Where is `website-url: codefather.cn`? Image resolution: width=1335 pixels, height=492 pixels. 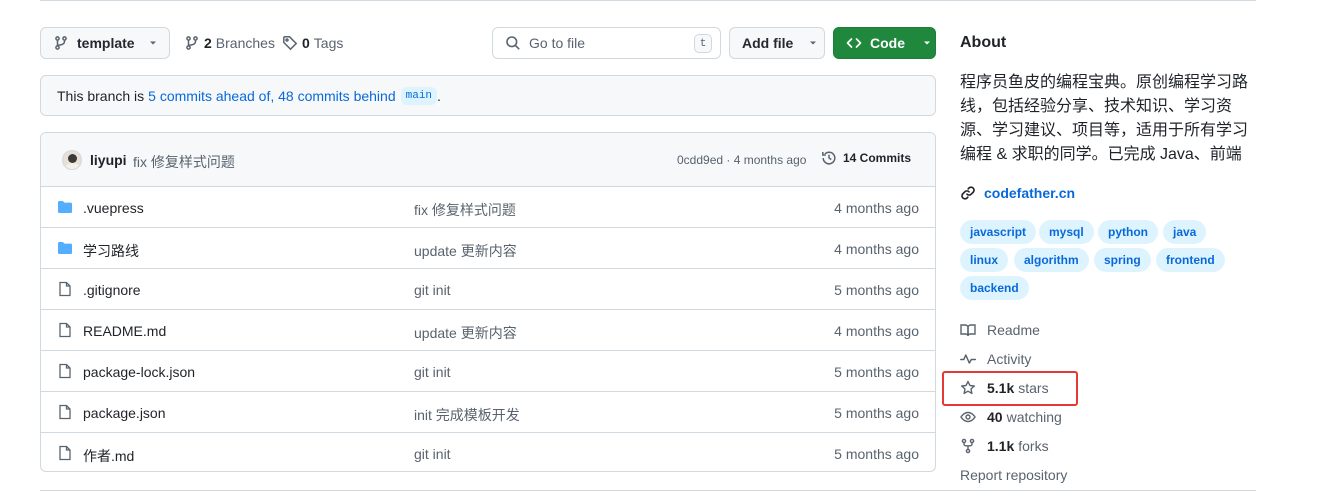
website-url: codefather.cn is located at coordinates (1030, 193).